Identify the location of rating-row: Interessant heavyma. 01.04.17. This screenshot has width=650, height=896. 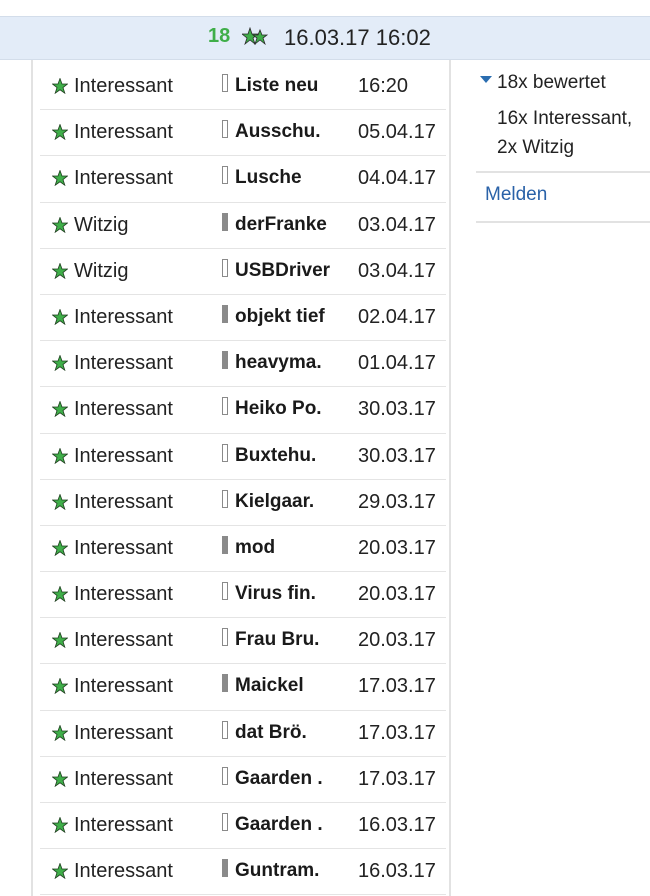
(243, 364).